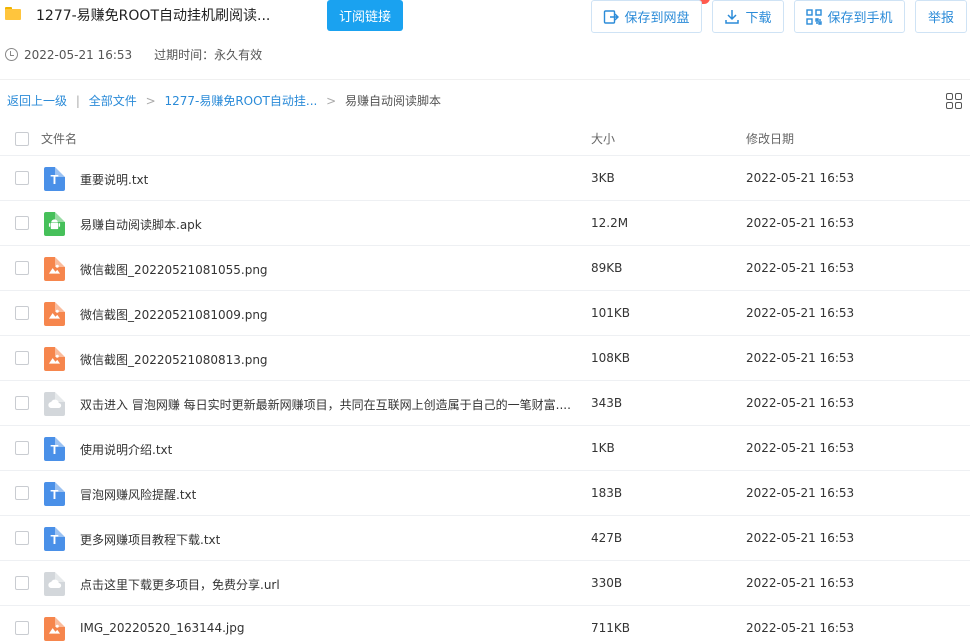 This screenshot has height=643, width=970. I want to click on file-size: 1KB, so click(603, 448).